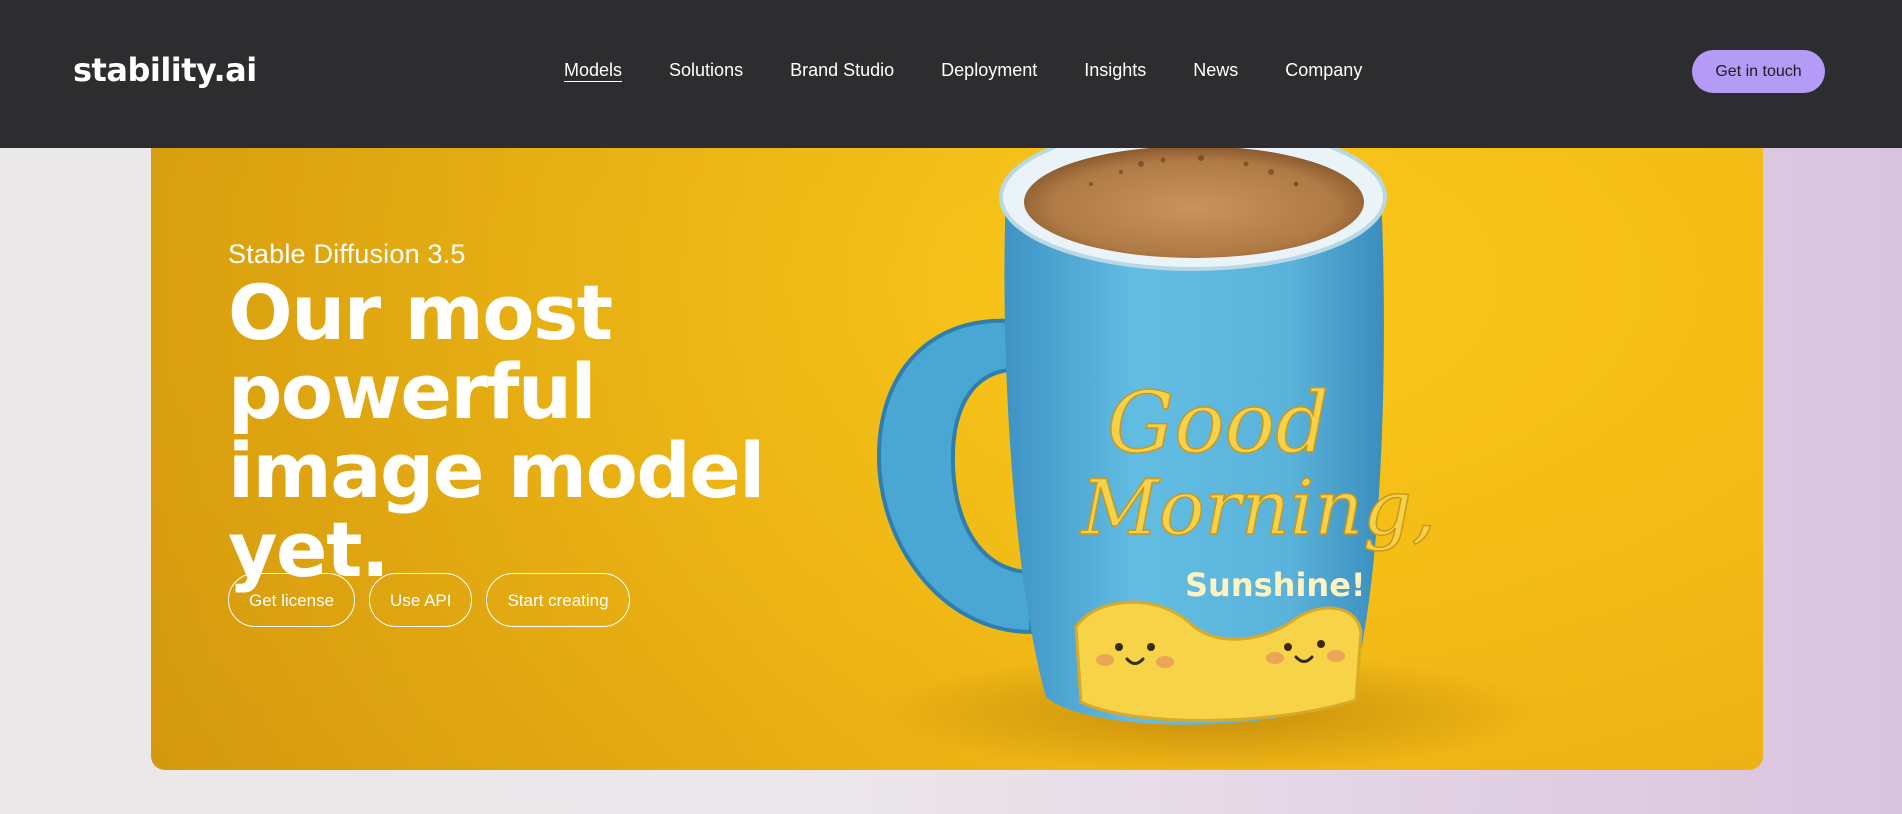 The width and height of the screenshot is (1902, 814). What do you see at coordinates (292, 600) in the screenshot?
I see `get-license-button: Get license` at bounding box center [292, 600].